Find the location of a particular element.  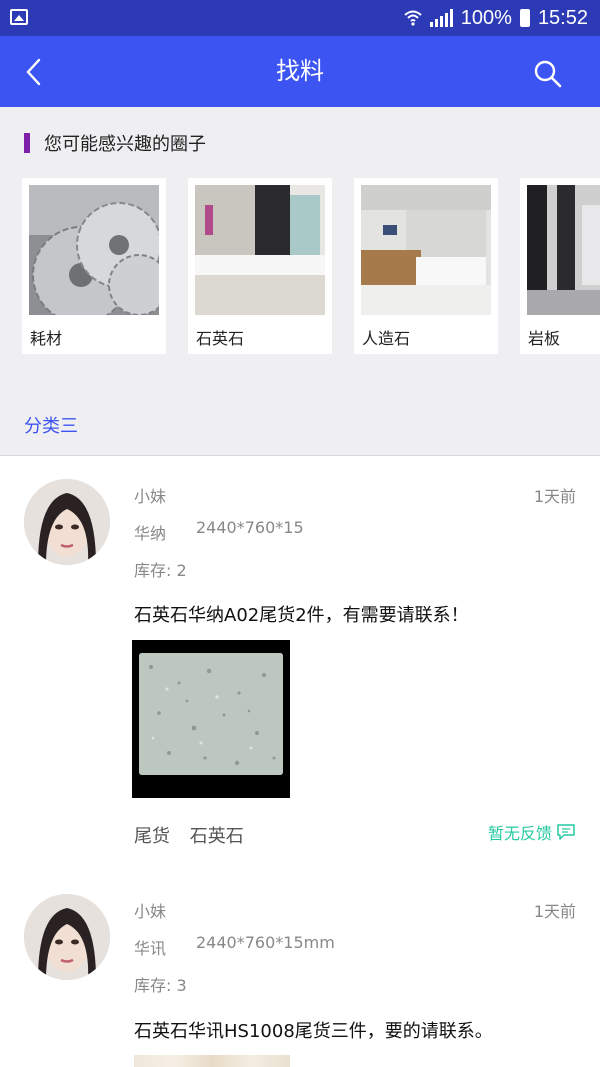

app-bar: 找料 is located at coordinates (300, 71).